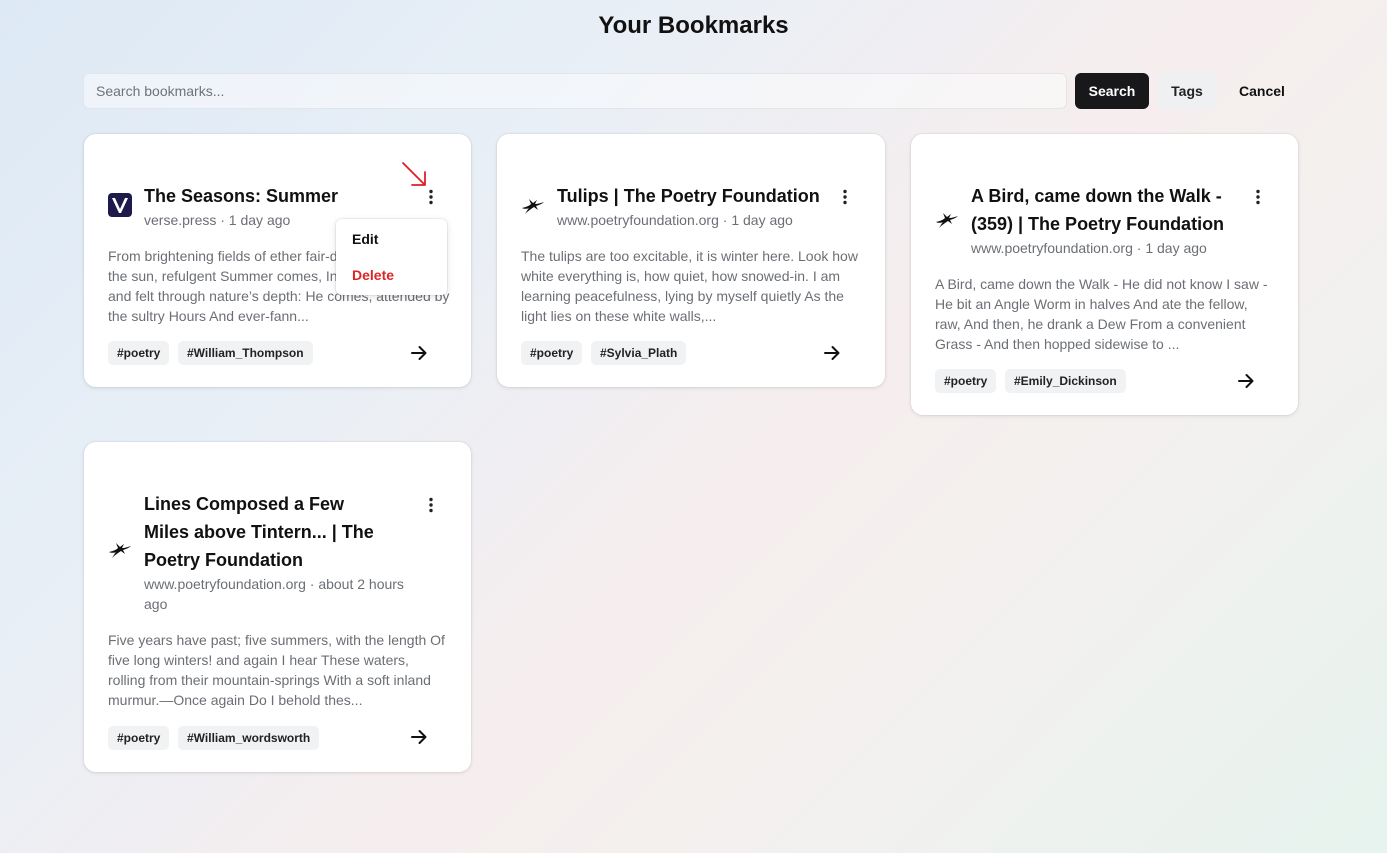 The width and height of the screenshot is (1387, 853). What do you see at coordinates (391, 257) in the screenshot?
I see `bookmark-context-menu: Edit Delete` at bounding box center [391, 257].